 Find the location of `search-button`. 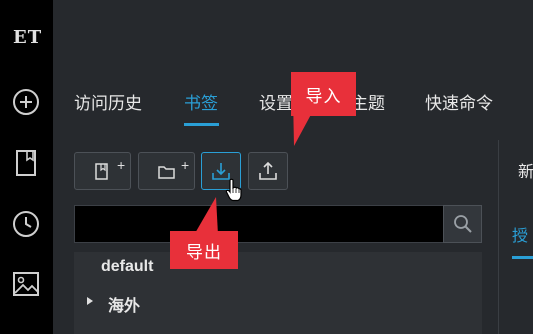

search-button is located at coordinates (462, 224).